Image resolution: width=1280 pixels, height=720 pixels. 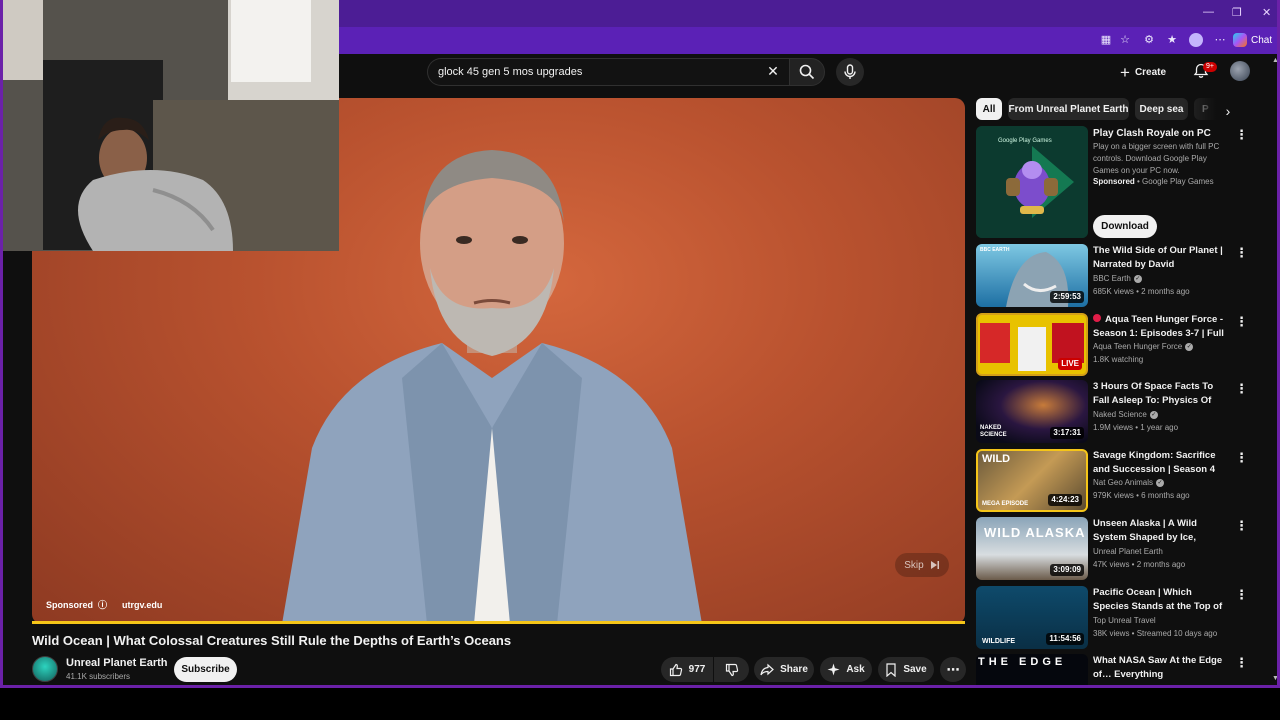 I want to click on channel-name: Unreal Planet Earth, so click(x=116, y=663).